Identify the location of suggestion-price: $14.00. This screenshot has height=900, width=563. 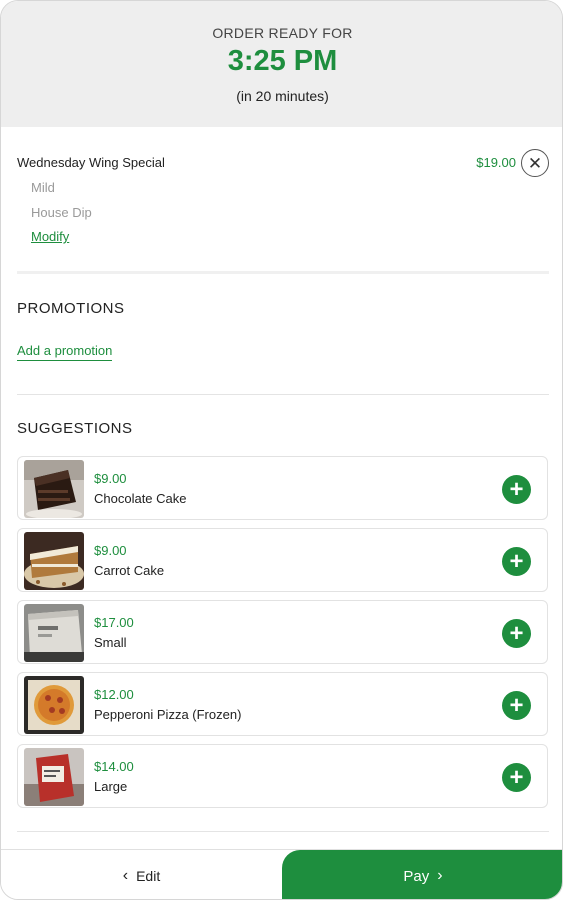
(114, 766).